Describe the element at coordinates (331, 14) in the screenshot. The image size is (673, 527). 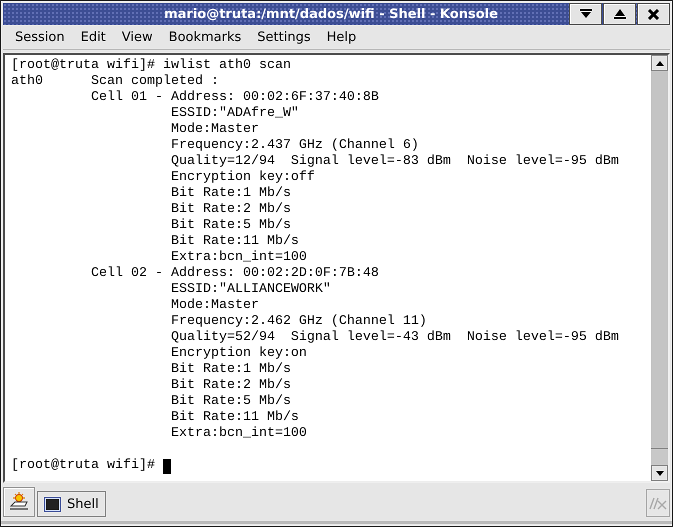
I see `window-title: mario@truta:/mnt/dados/wifi - Shell - Konsole` at that location.